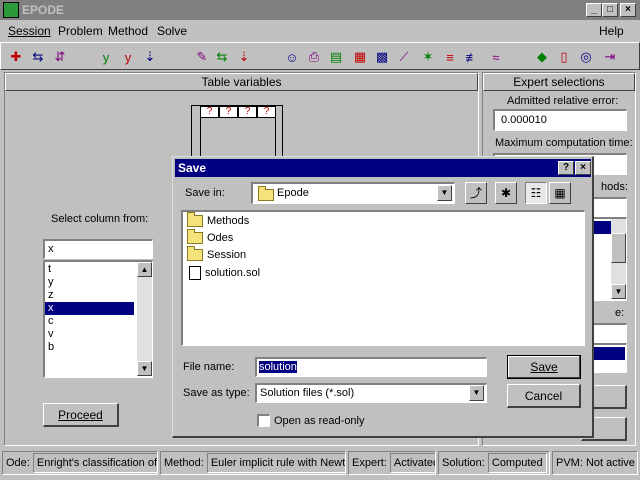 The width and height of the screenshot is (640, 480). What do you see at coordinates (89, 295) in the screenshot?
I see `column-list-item: z` at bounding box center [89, 295].